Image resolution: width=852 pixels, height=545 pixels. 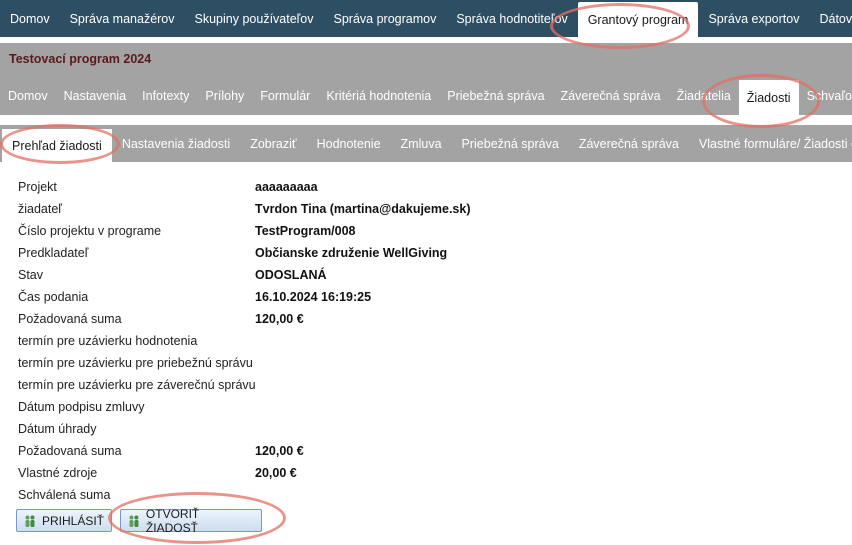 I want to click on detail-row-schvalena-suma: Schválená suma, so click(x=418, y=496).